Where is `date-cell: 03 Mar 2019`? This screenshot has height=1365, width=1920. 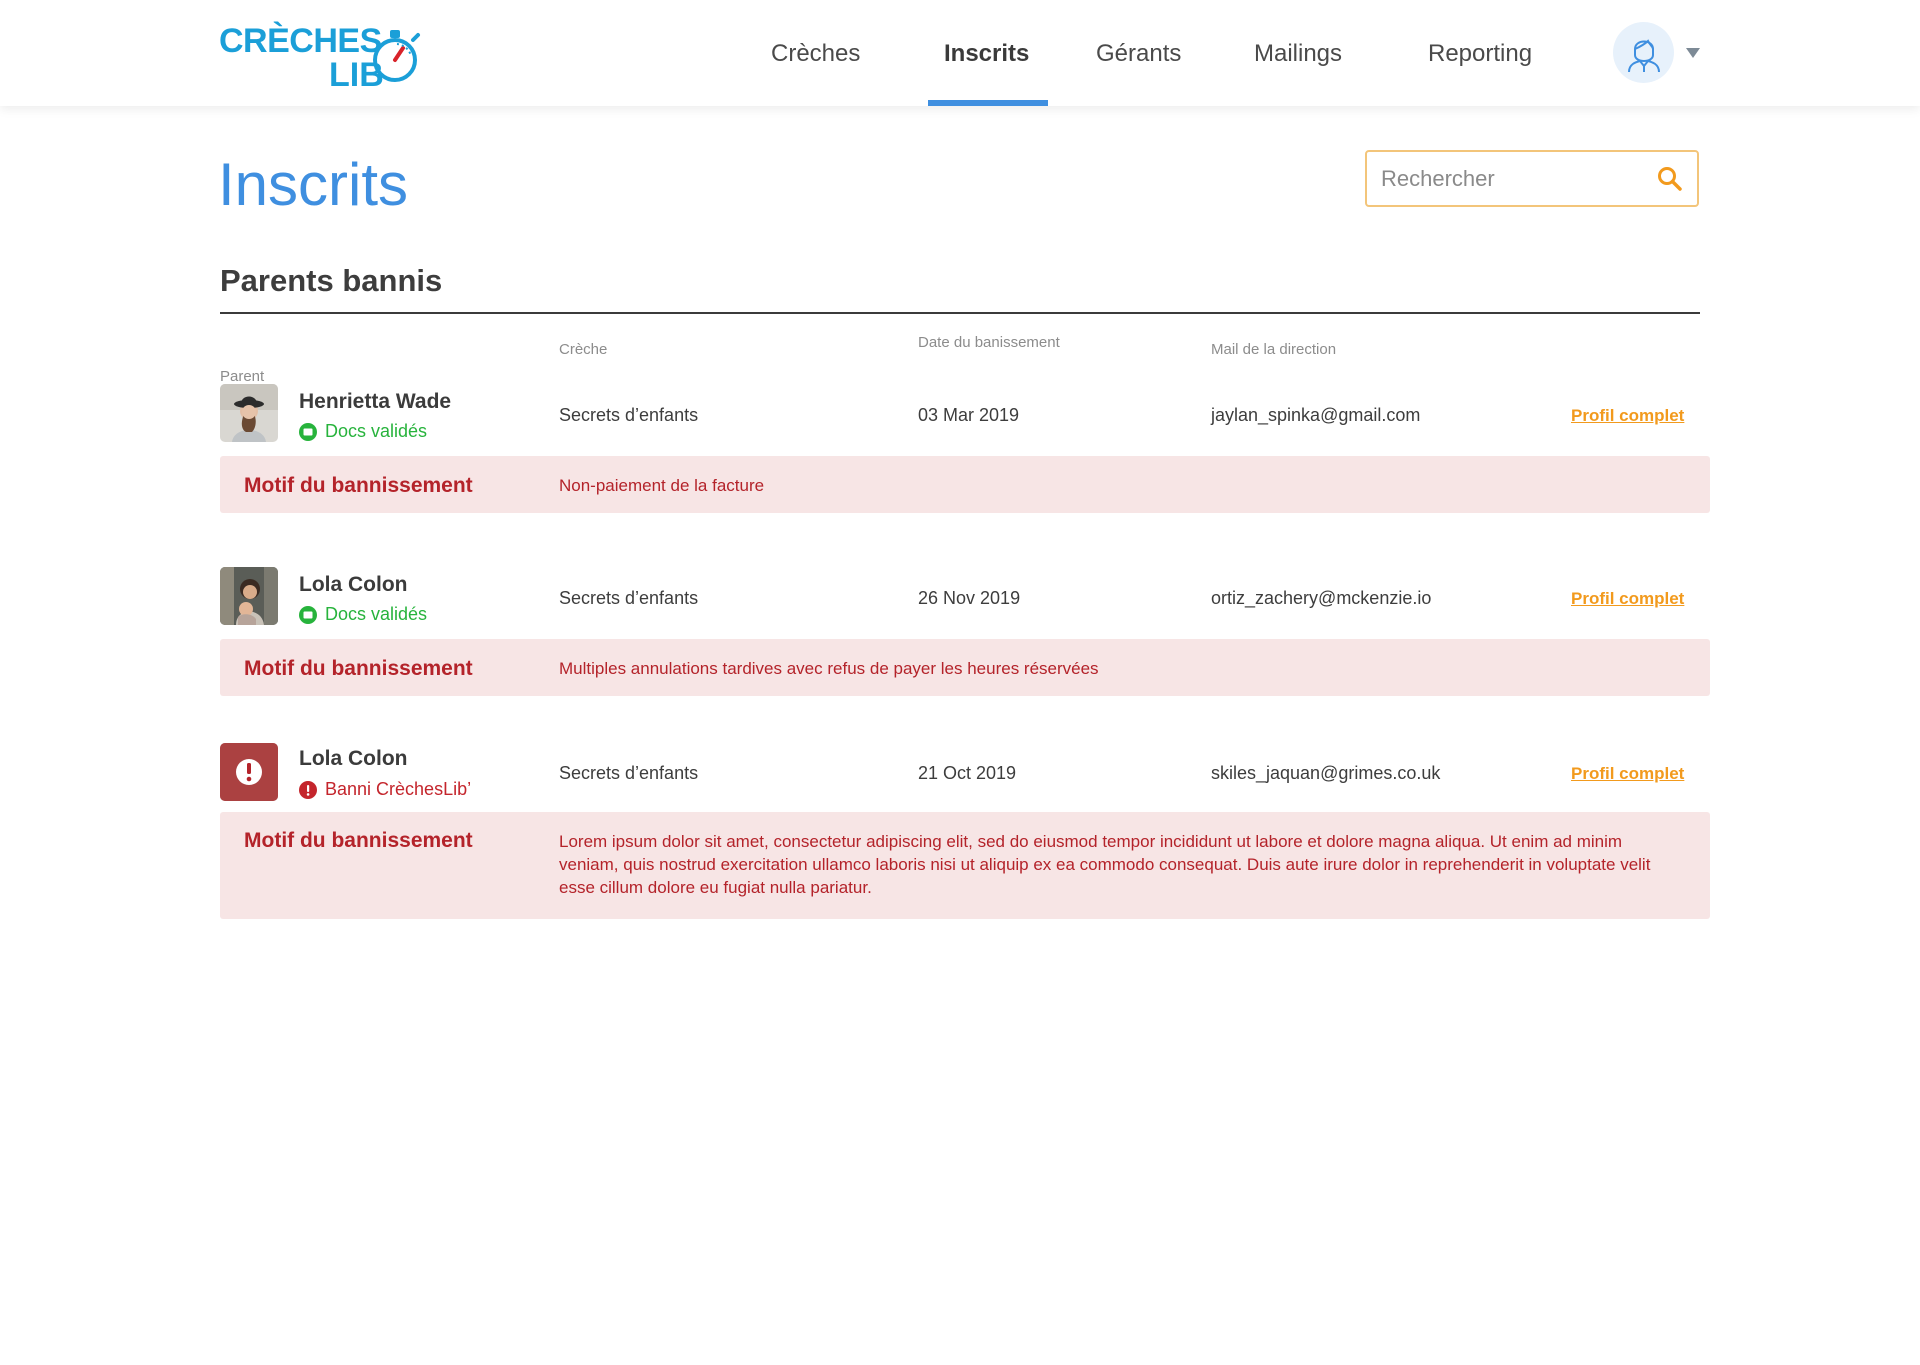
date-cell: 03 Mar 2019 is located at coordinates (969, 415).